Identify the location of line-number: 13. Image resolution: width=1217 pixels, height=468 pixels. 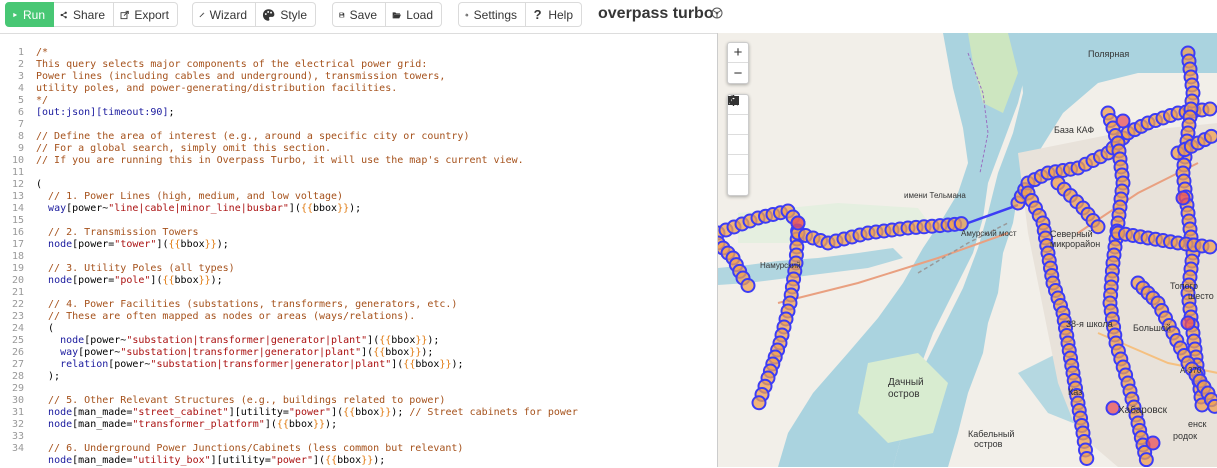
(17, 196).